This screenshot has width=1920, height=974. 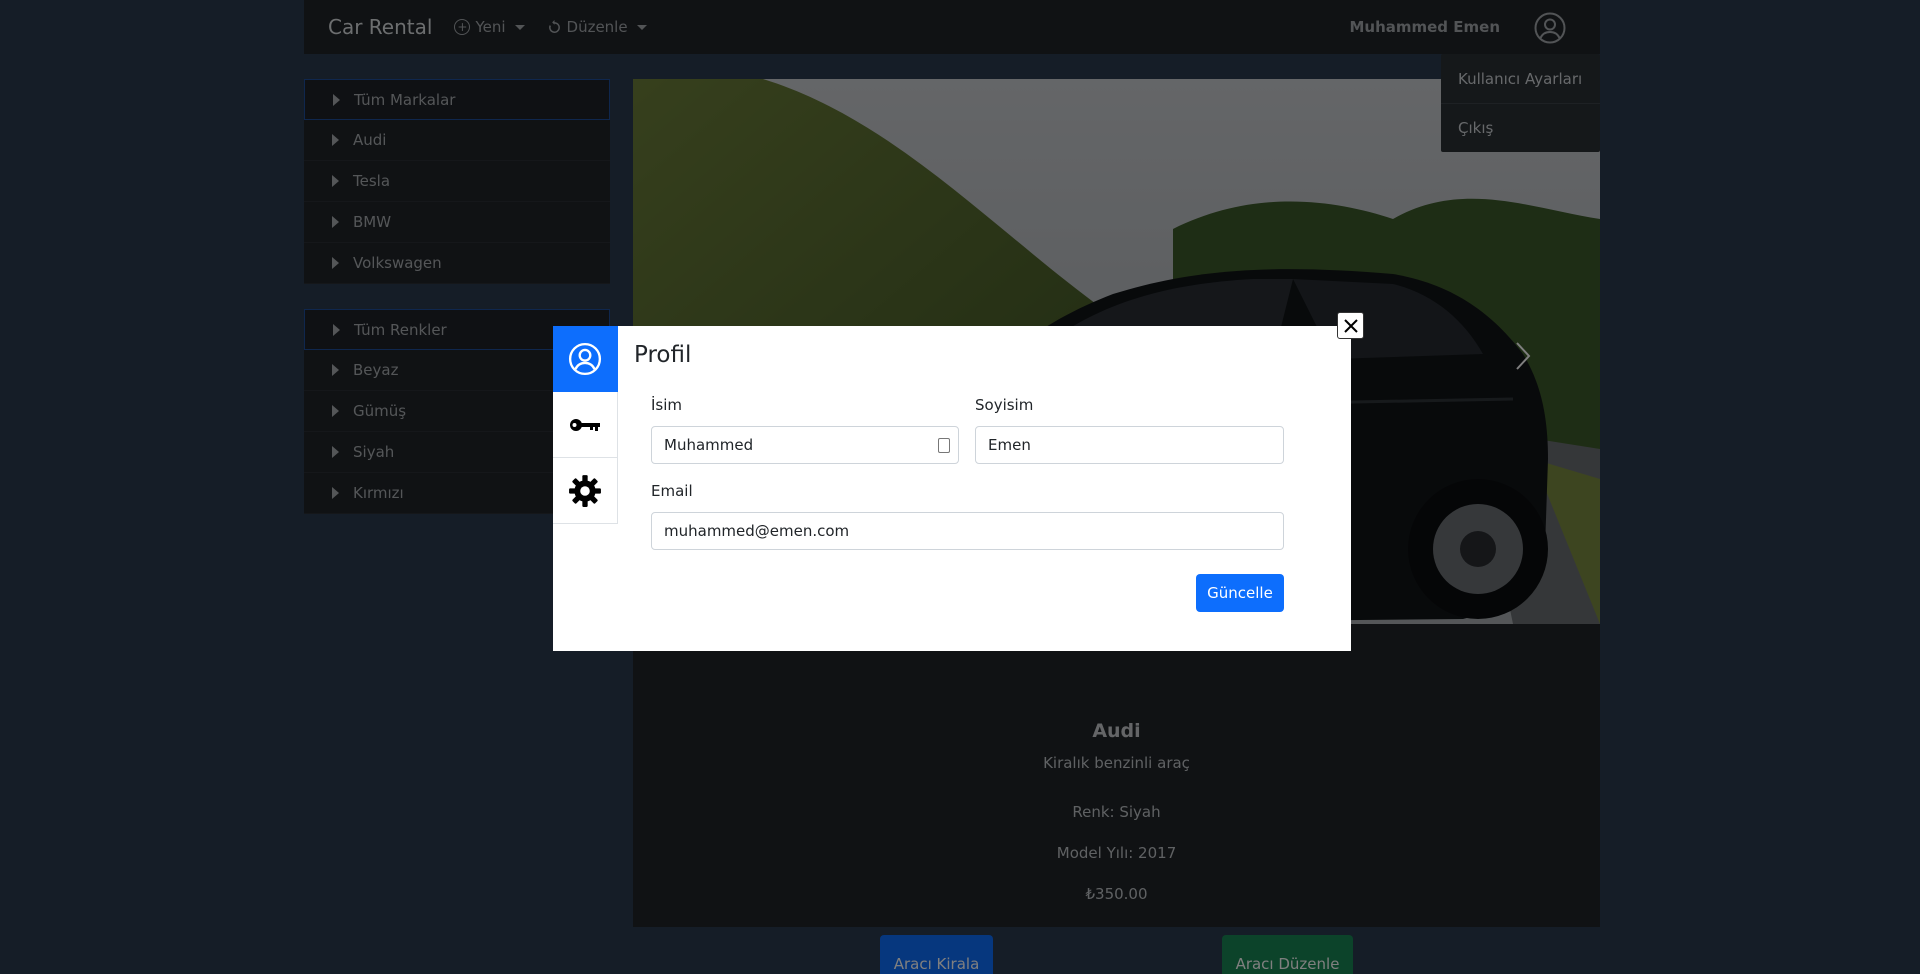 I want to click on modal-title: Profil, so click(x=663, y=355).